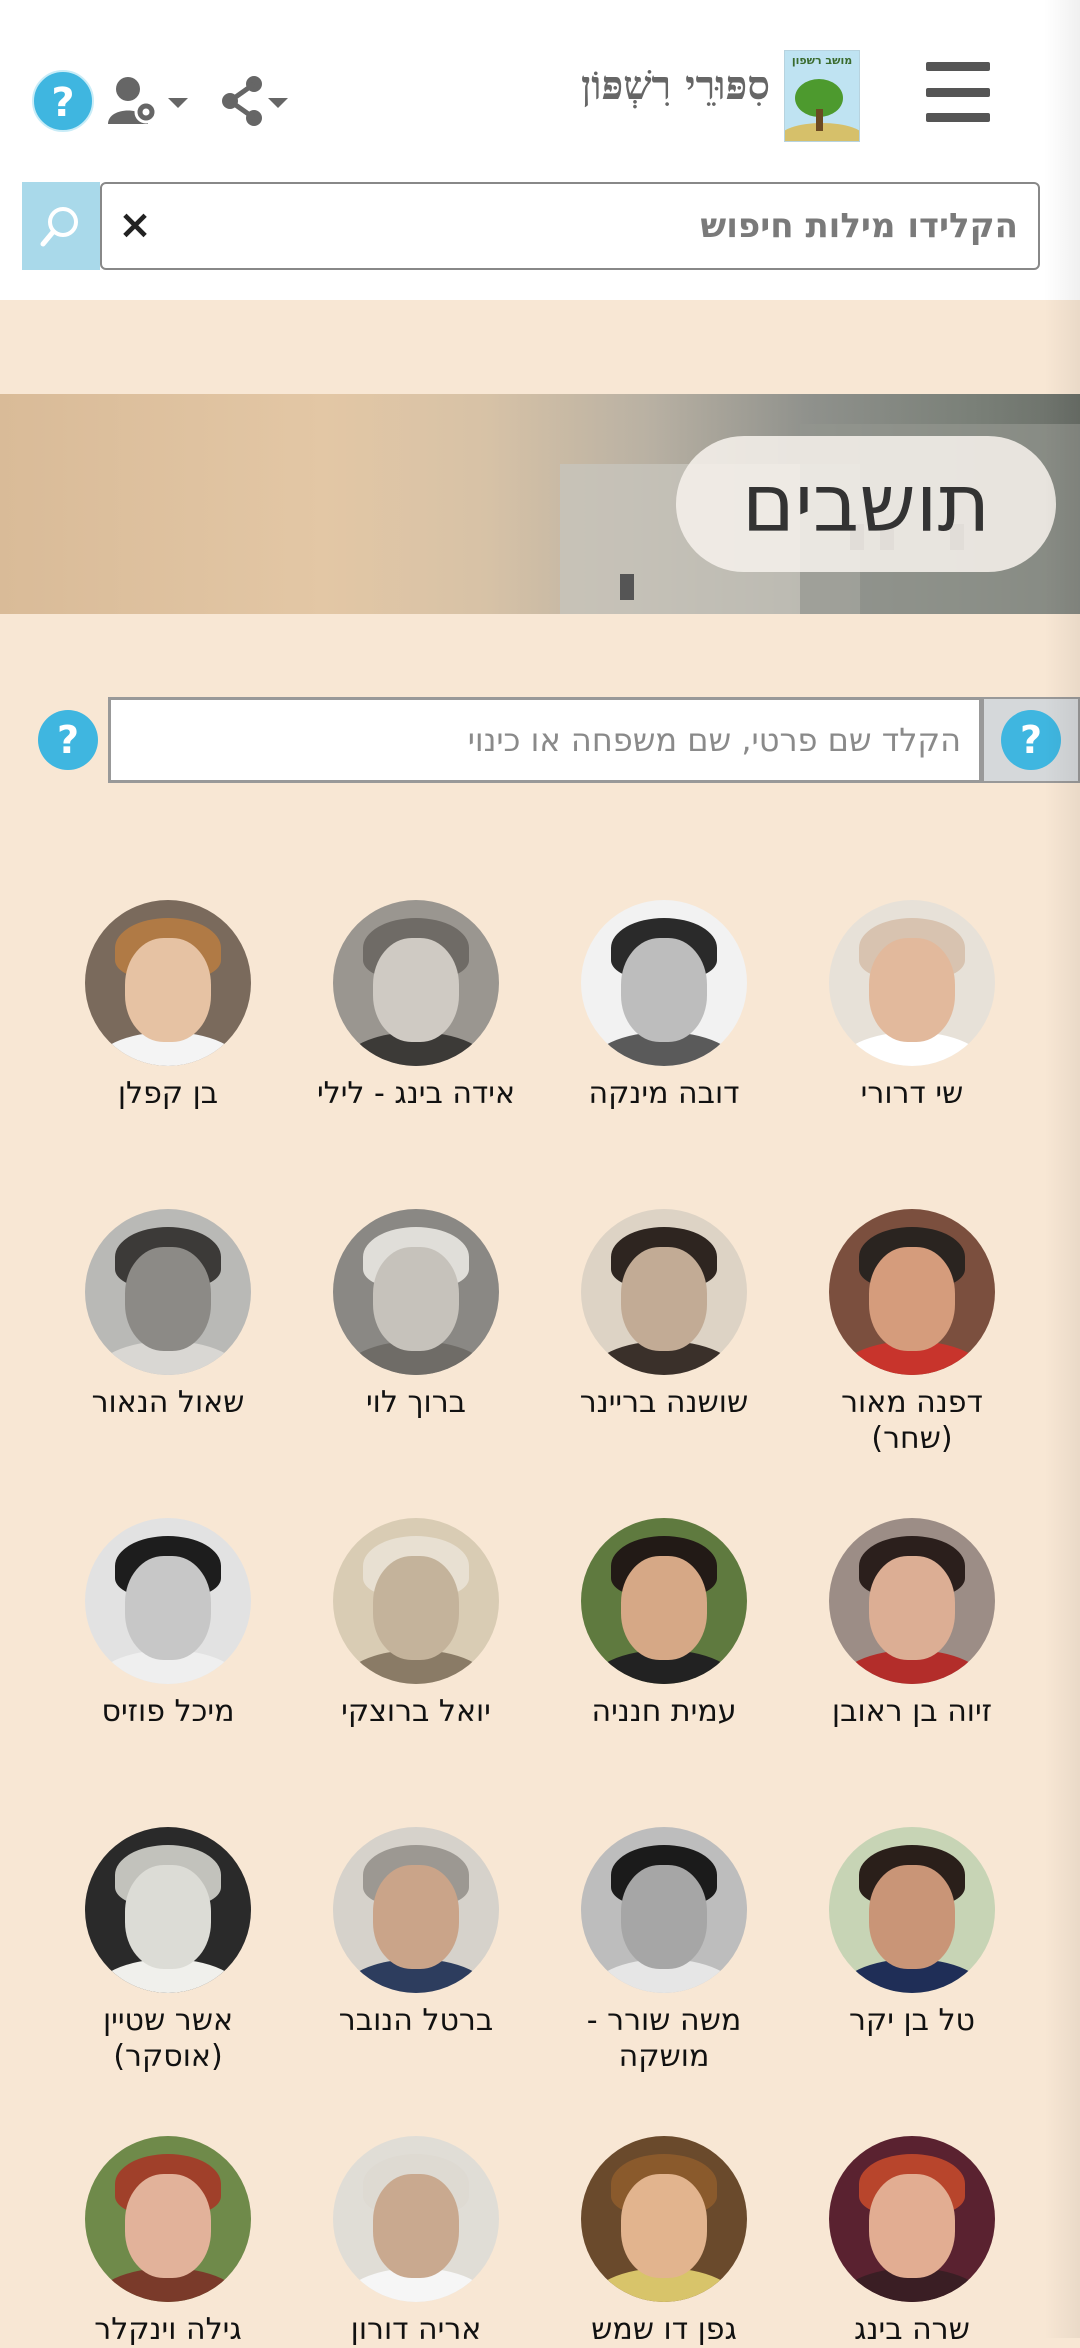 The width and height of the screenshot is (1080, 2348). I want to click on resident-card: שאול הנאור, so click(168, 1315).